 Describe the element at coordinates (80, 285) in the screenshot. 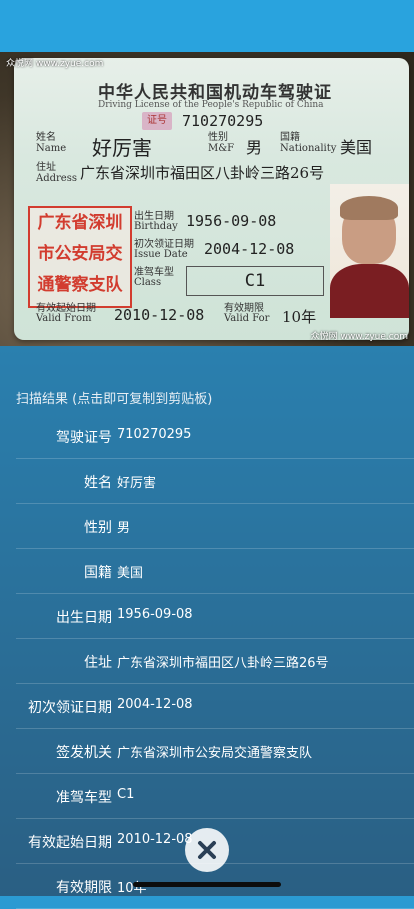

I see `stamp-line-3: 通警察支队` at that location.